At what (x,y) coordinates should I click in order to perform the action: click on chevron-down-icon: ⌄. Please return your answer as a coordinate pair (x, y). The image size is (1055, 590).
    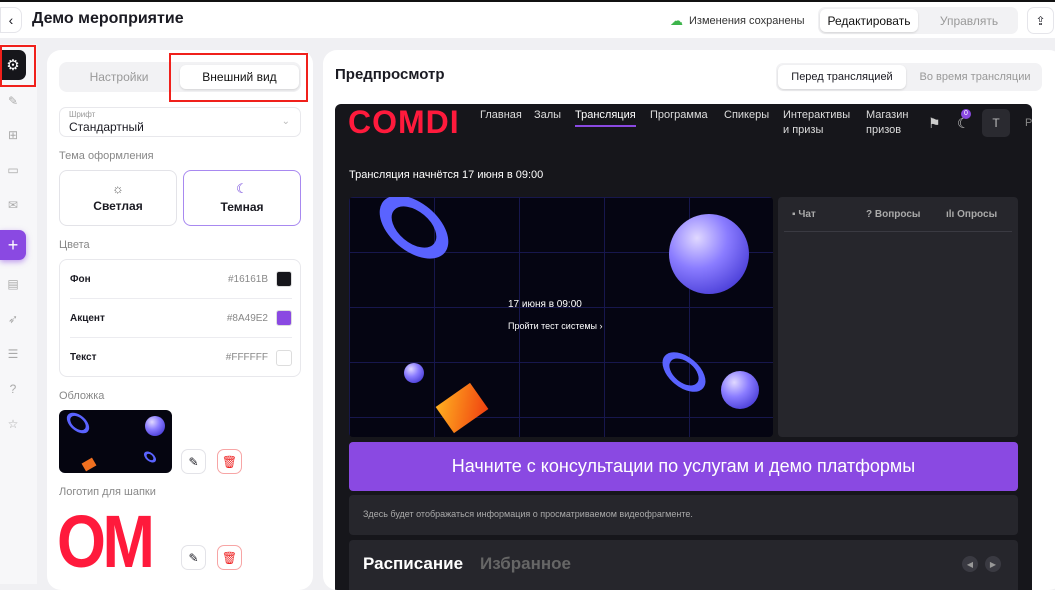
    Looking at the image, I should click on (285, 121).